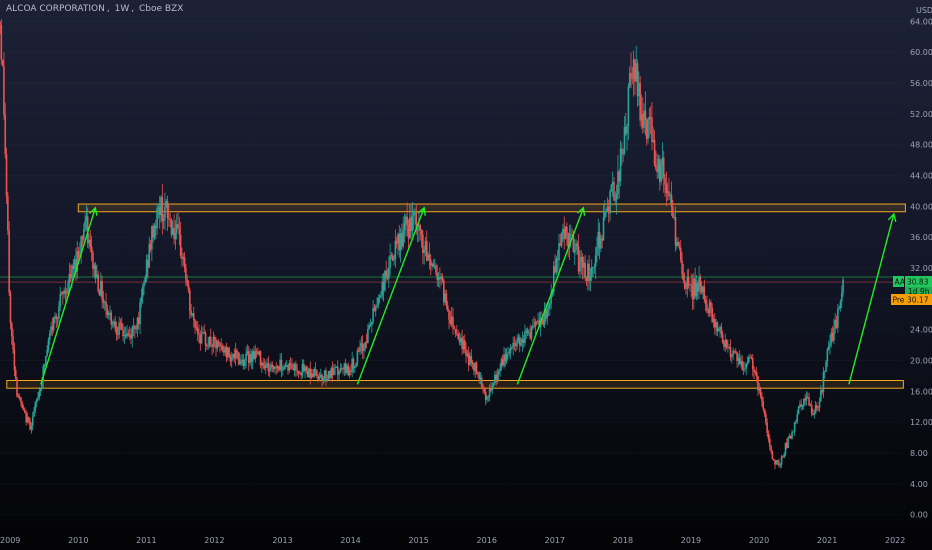 Image resolution: width=932 pixels, height=550 pixels. What do you see at coordinates (282, 540) in the screenshot?
I see `x-tick-label-4: 2013` at bounding box center [282, 540].